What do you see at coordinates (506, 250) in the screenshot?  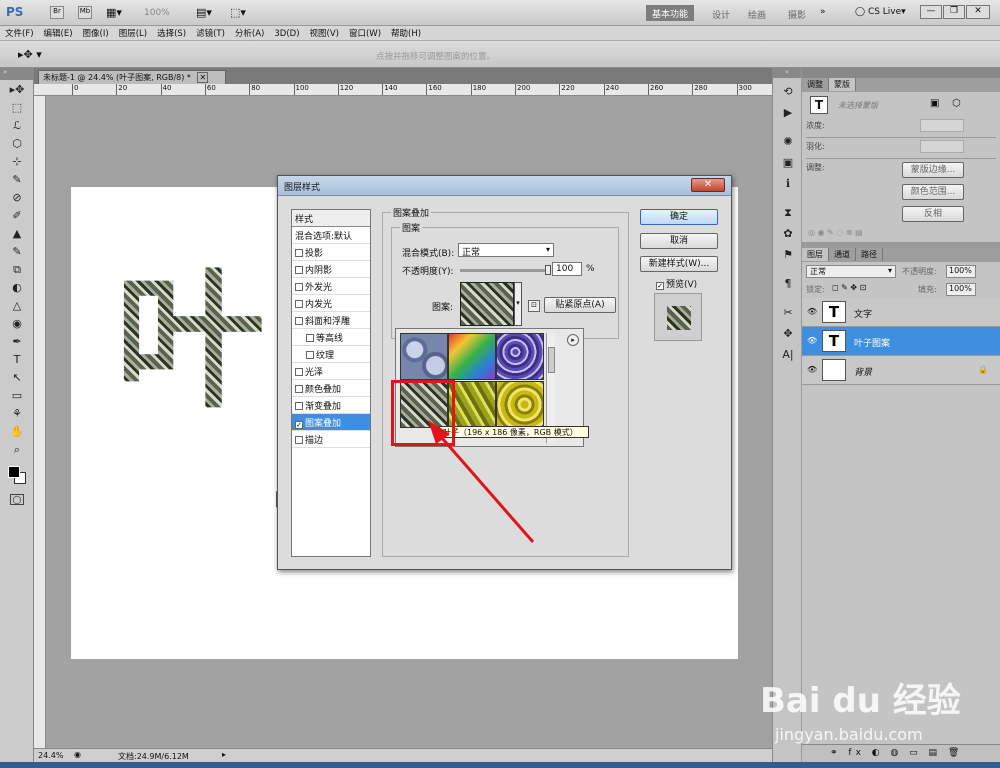 I see `blend-mode-select: 正常 ▾` at bounding box center [506, 250].